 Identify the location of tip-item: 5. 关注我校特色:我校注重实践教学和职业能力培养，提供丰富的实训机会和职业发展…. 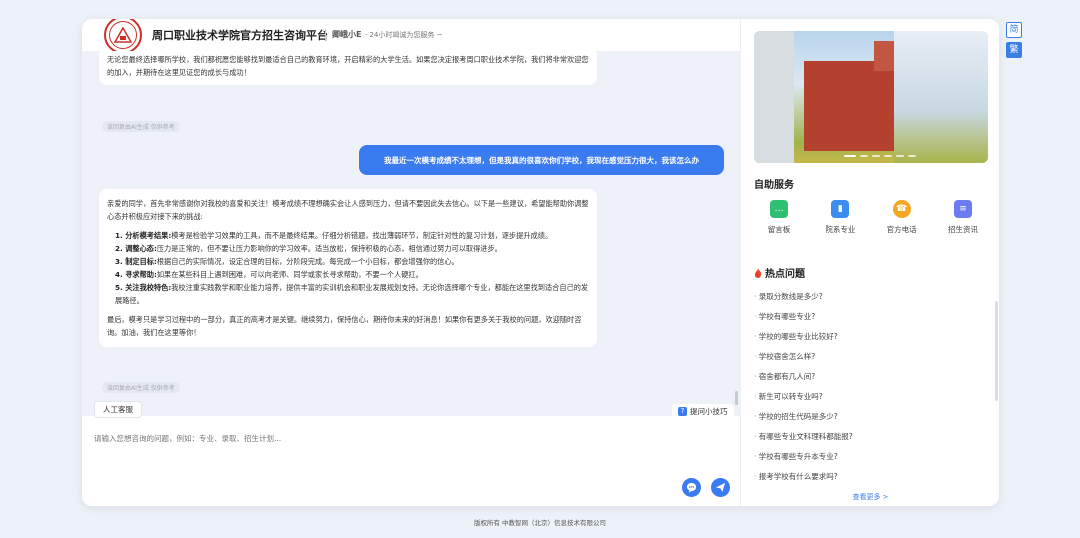
(352, 294).